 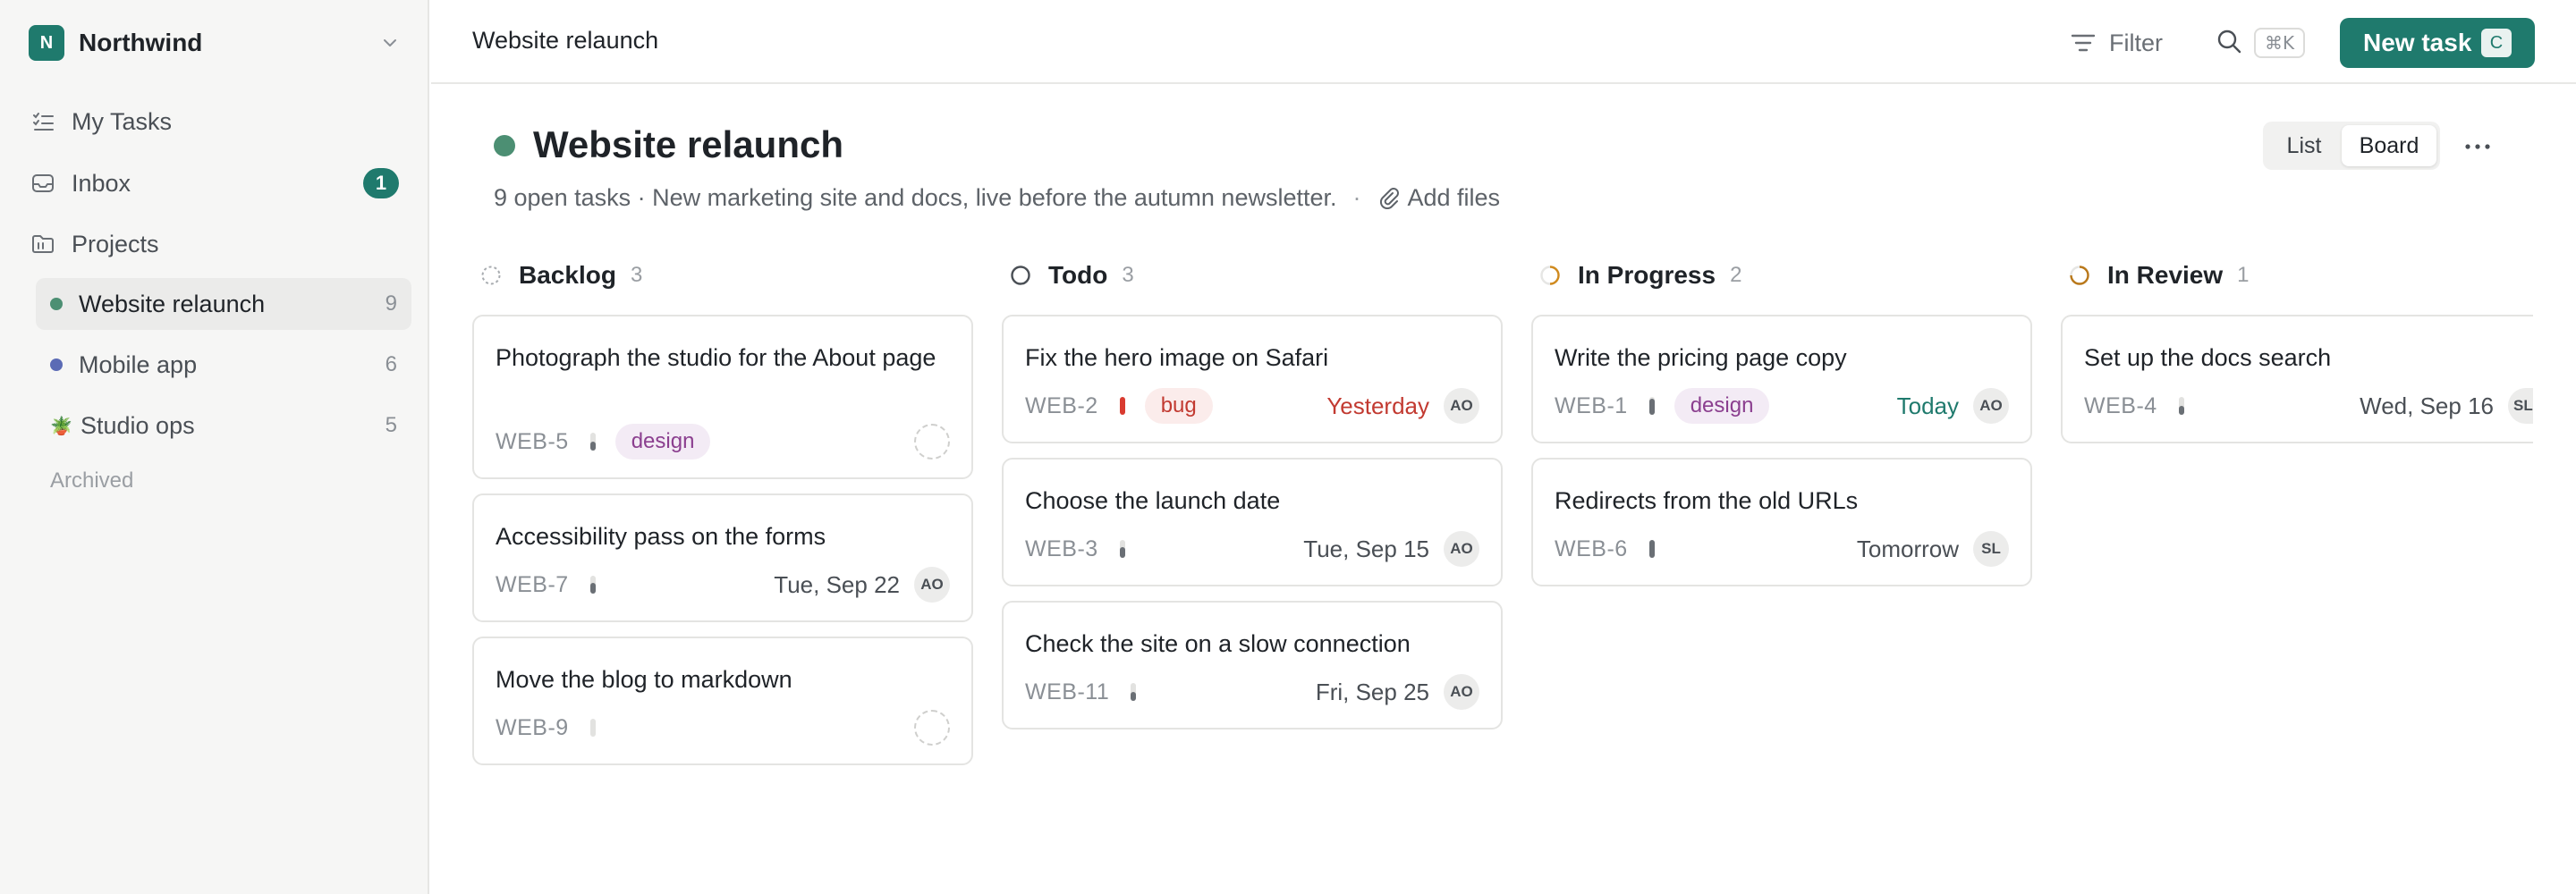 What do you see at coordinates (2389, 145) in the screenshot?
I see `view-board-button: Board` at bounding box center [2389, 145].